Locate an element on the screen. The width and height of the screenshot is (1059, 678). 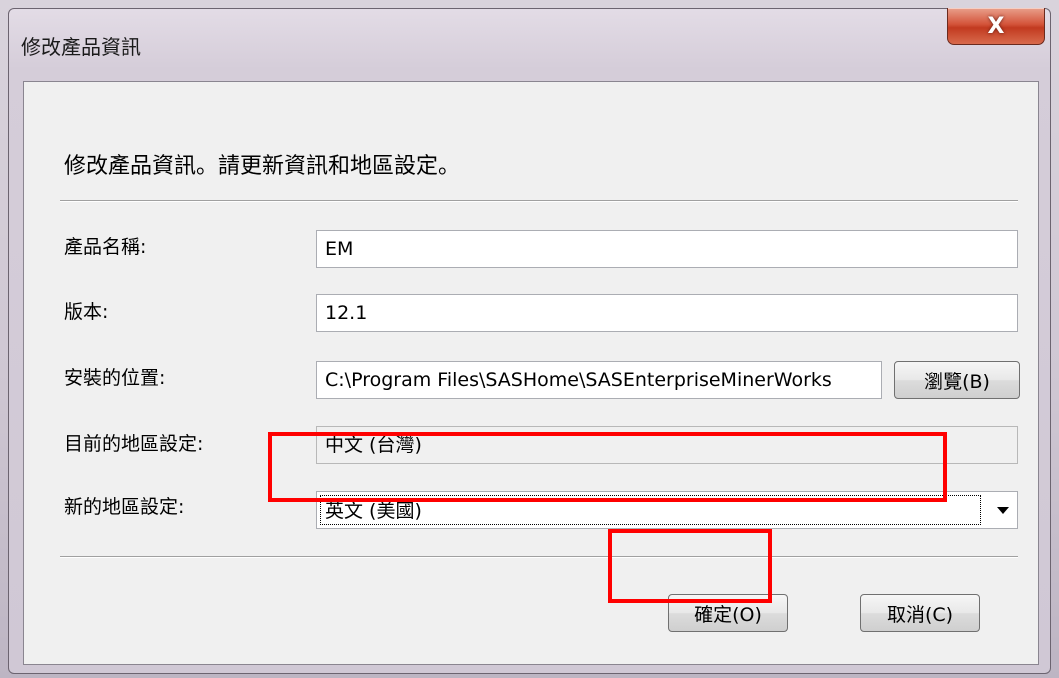
browse-button: 瀏覽(B) is located at coordinates (957, 380).